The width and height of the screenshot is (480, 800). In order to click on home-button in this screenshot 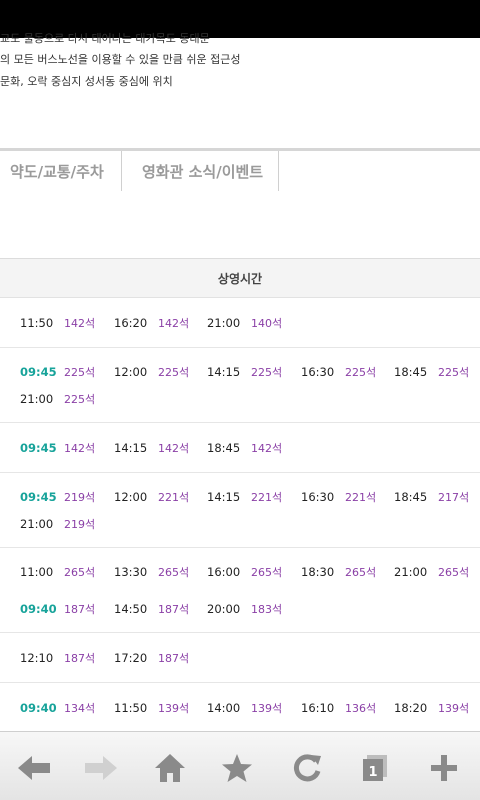, I will do `click(170, 768)`.